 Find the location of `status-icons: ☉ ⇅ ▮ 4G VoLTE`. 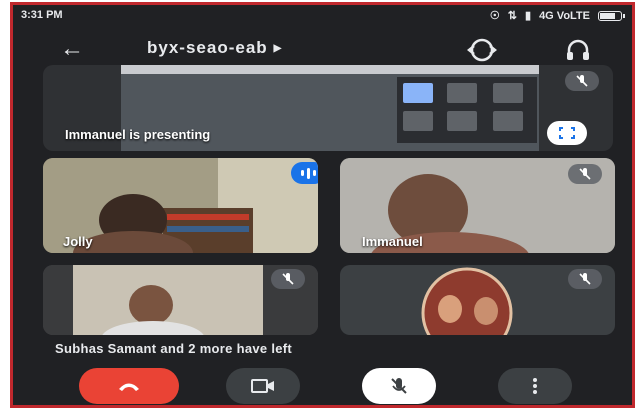

status-icons: ☉ ⇅ ▮ 4G VoLTE is located at coordinates (557, 15).